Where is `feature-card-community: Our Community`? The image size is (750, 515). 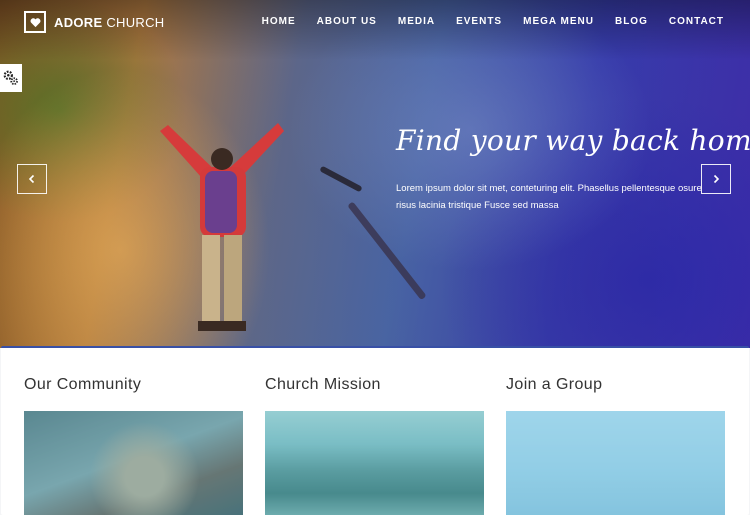 feature-card-community: Our Community is located at coordinates (133, 445).